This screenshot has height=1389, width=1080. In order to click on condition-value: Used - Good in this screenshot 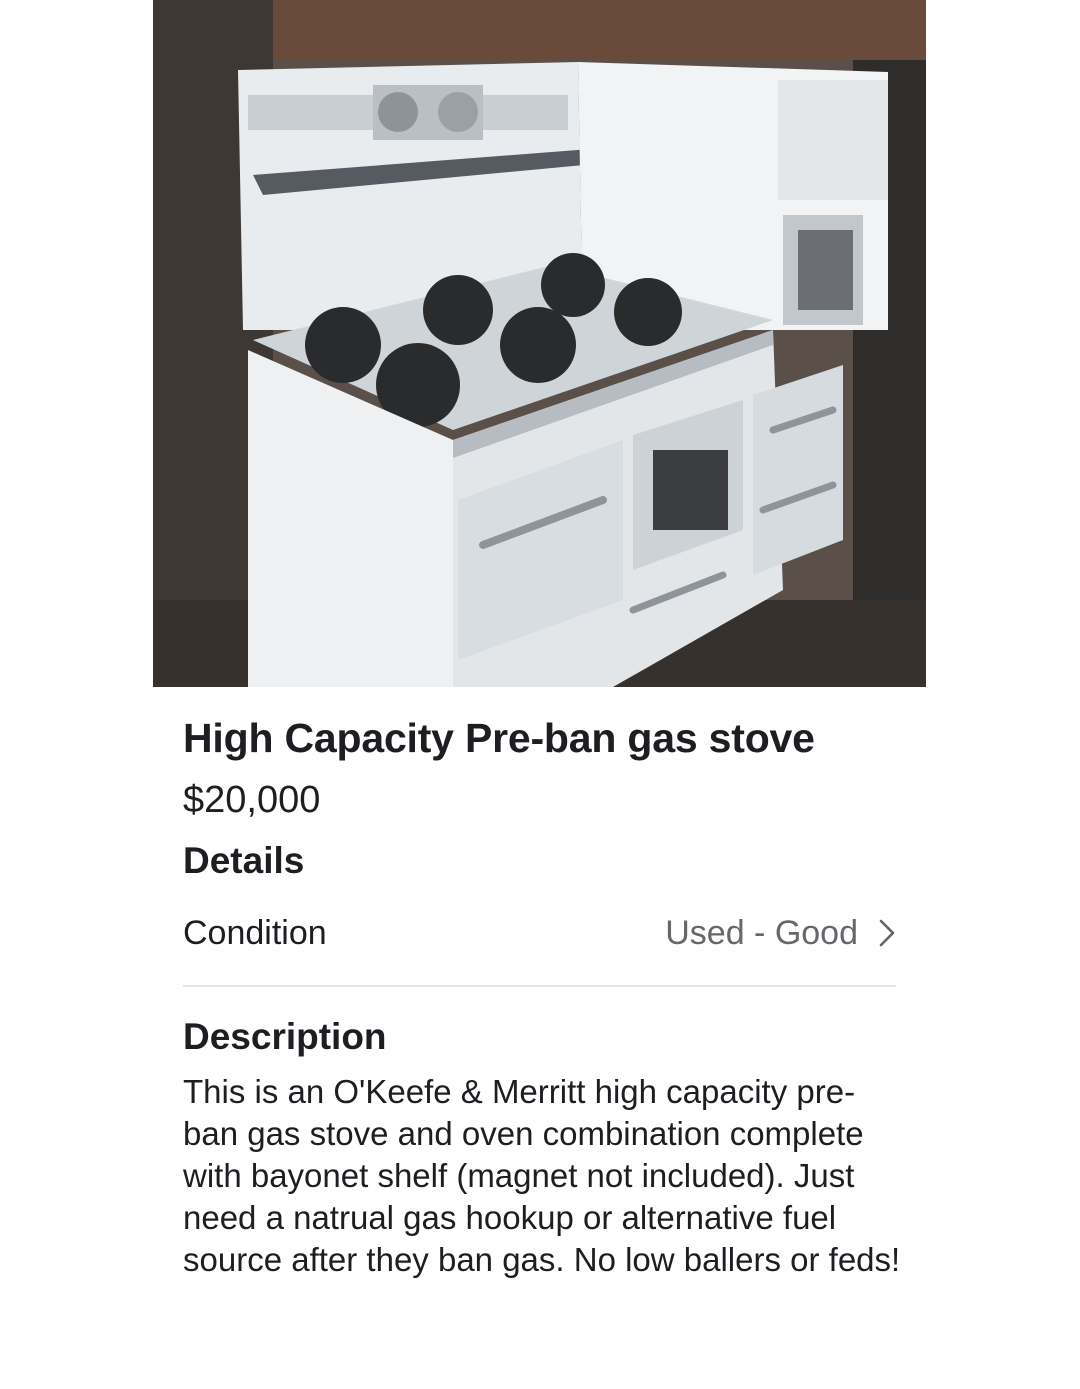, I will do `click(761, 932)`.